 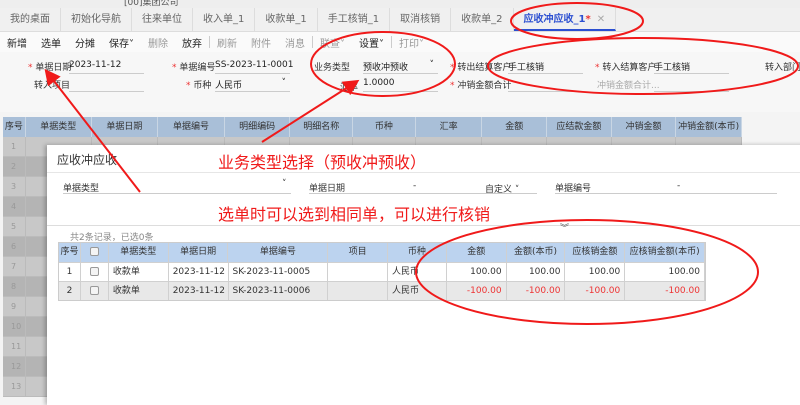 I want to click on date-cell: 2023-11-12, so click(x=199, y=272).